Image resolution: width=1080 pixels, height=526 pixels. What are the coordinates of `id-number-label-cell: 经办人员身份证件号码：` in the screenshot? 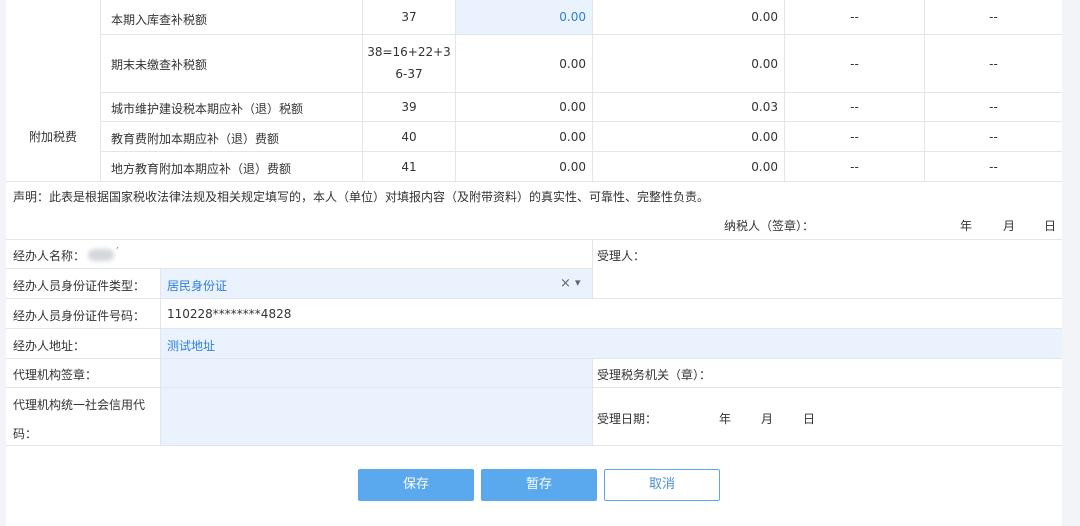 It's located at (83, 314).